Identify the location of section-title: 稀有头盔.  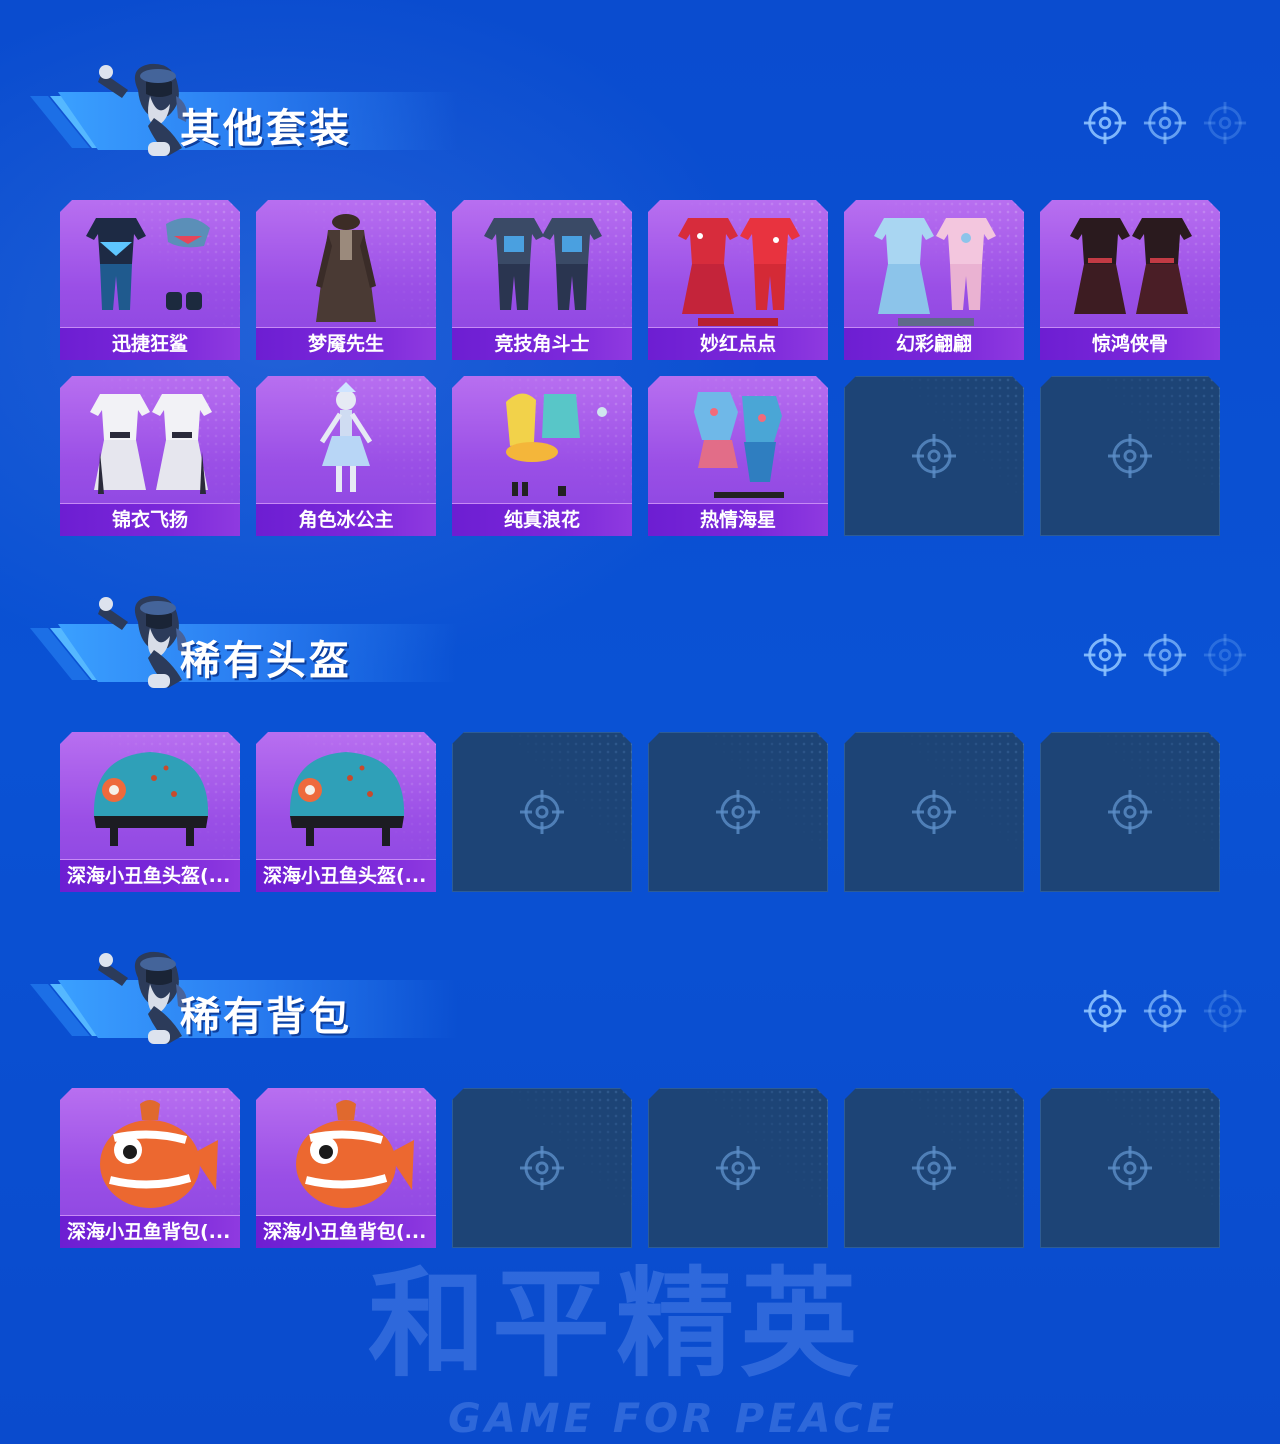
(266, 661).